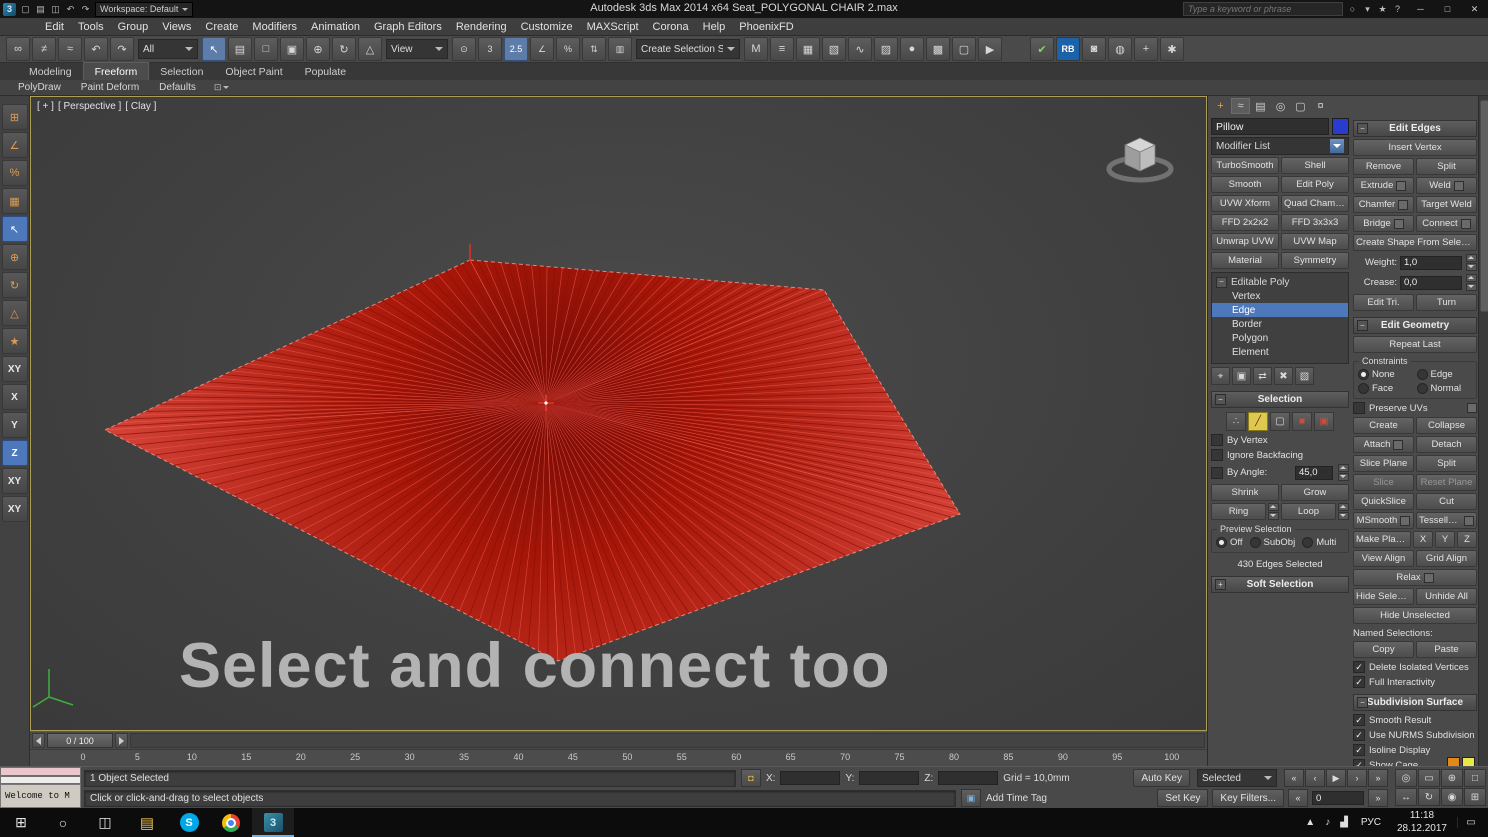 Image resolution: width=1488 pixels, height=837 pixels. I want to click on axis-button: X, so click(1423, 539).